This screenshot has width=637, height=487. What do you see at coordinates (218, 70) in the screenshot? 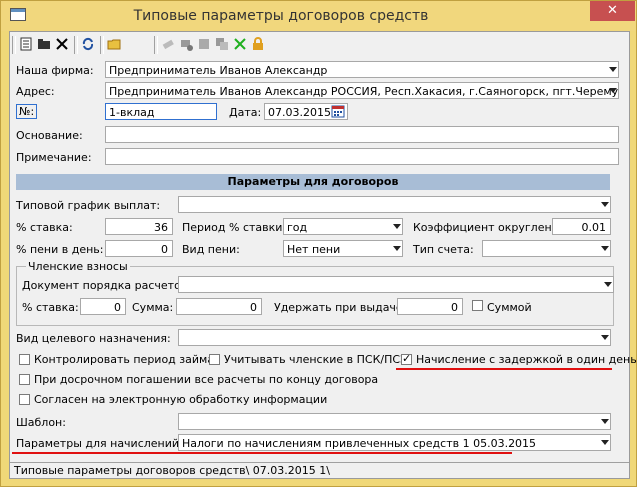
I see `firm-value: Предприниматель Иванов Александр` at bounding box center [218, 70].